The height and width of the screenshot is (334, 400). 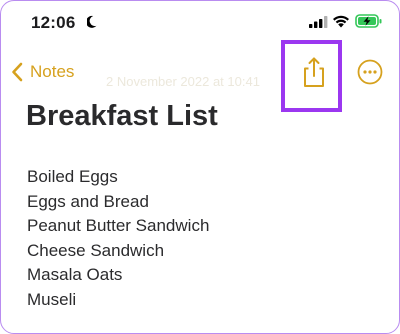 I want to click on note-line: Masala Oats, so click(x=118, y=275).